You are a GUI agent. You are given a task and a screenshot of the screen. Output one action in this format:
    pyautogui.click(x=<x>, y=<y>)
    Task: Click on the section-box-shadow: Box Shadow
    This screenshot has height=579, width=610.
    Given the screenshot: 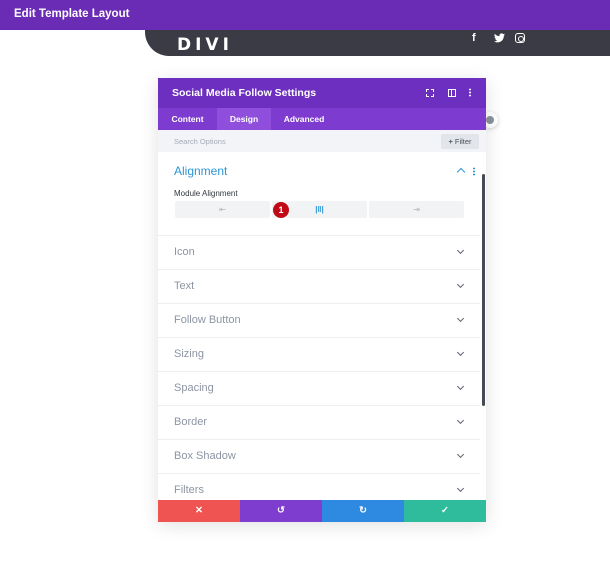 What is the action you would take?
    pyautogui.click(x=319, y=456)
    